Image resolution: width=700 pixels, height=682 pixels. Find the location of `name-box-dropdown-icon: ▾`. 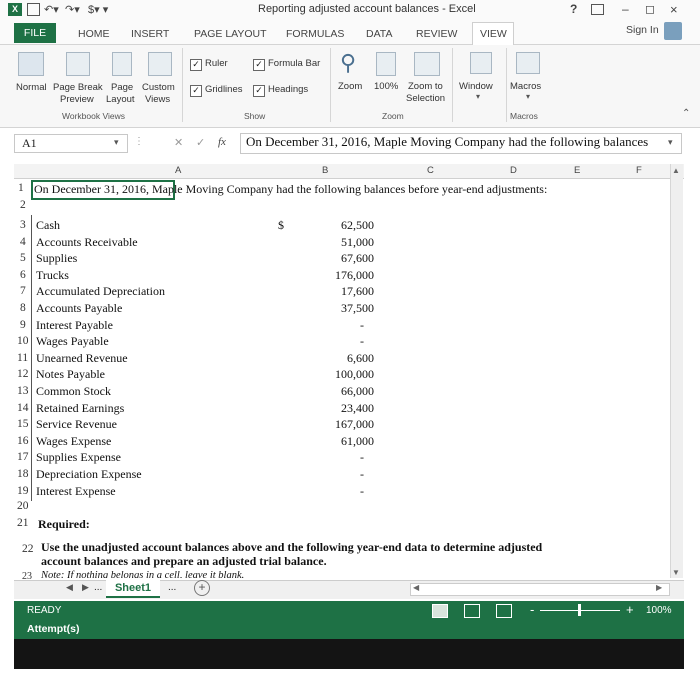

name-box-dropdown-icon: ▾ is located at coordinates (116, 142).